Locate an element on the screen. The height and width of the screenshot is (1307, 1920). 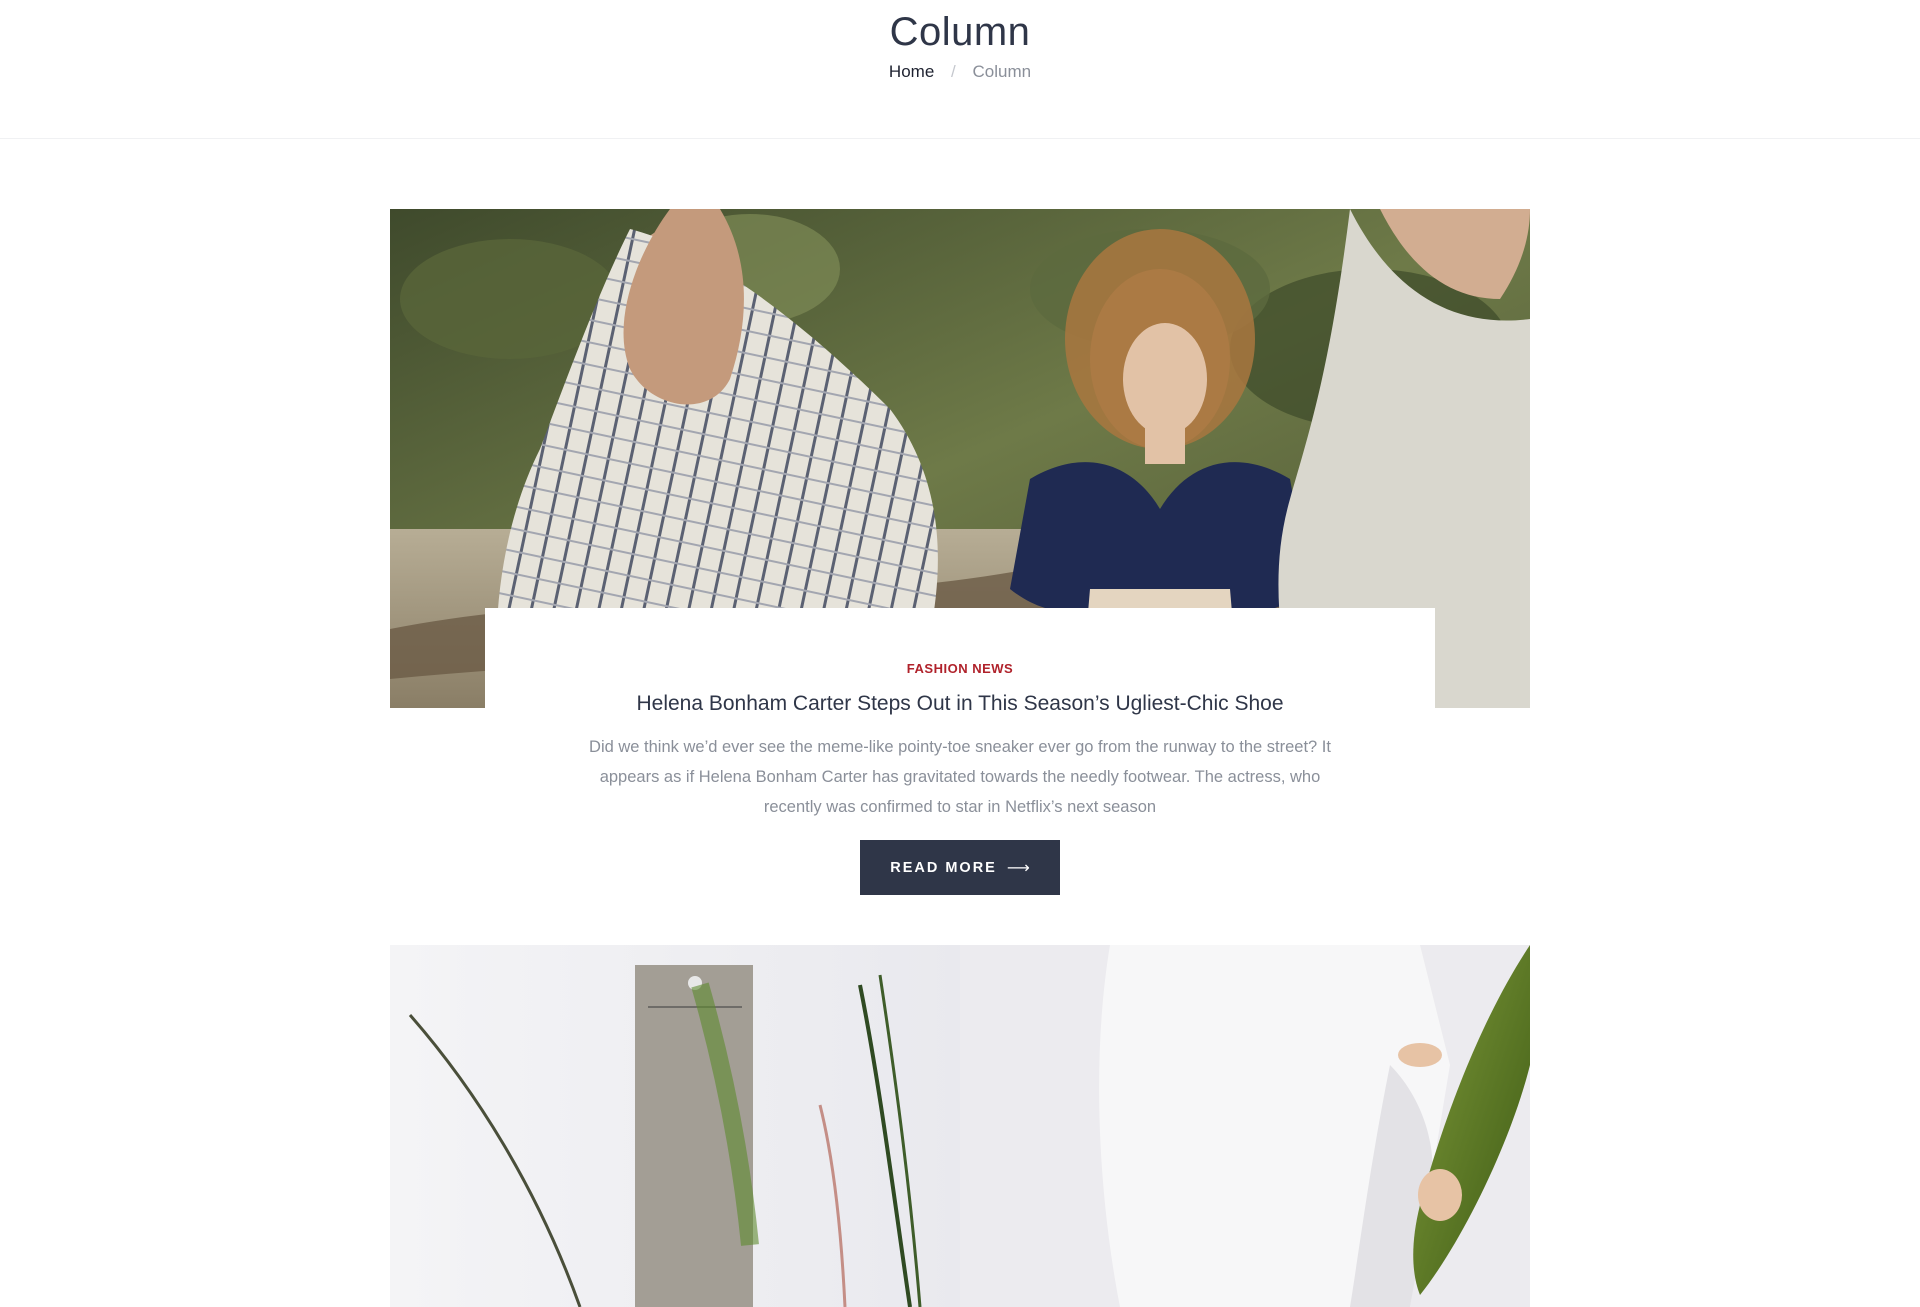
page-header: Column Home / Column is located at coordinates (960, 69).